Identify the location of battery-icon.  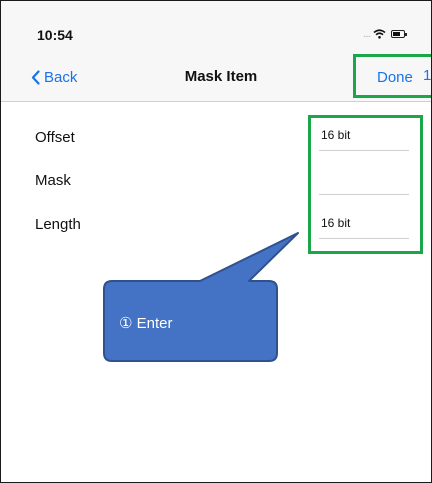
(399, 34).